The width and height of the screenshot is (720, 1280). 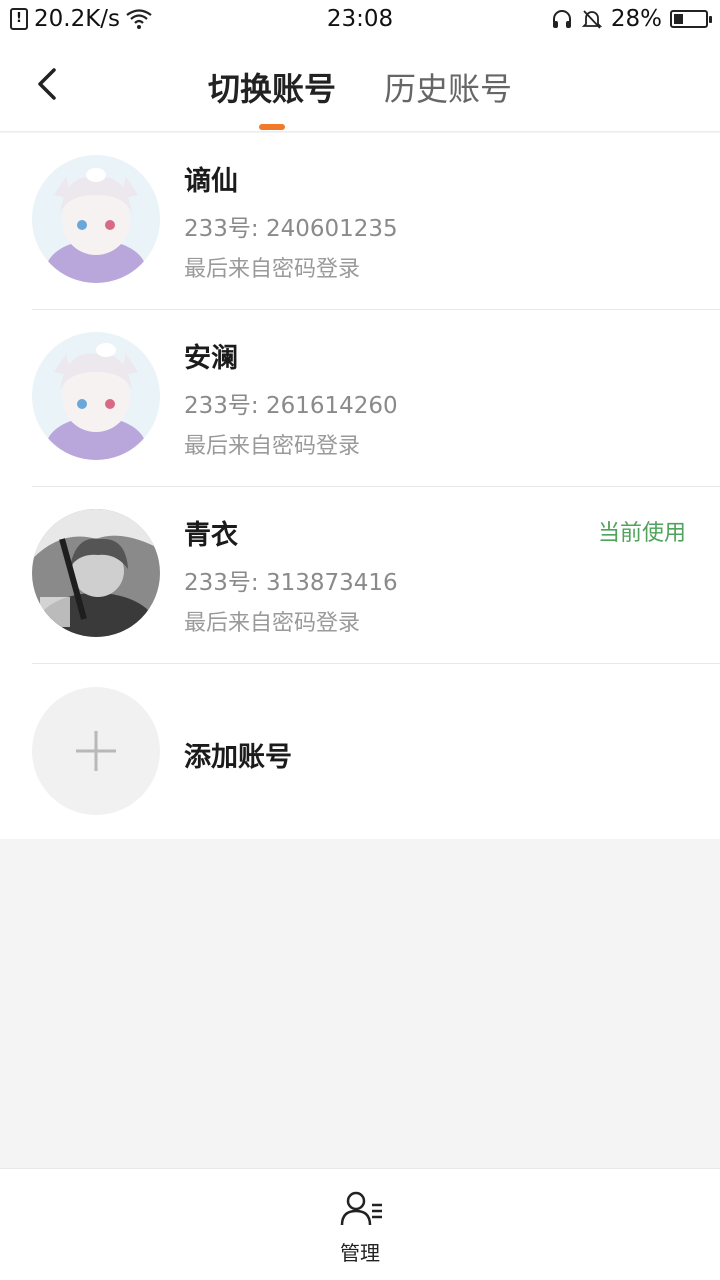 I want to click on account-row: 青衣 当前使用 233号: 313873416 最后来自密码登录, so click(x=360, y=575).